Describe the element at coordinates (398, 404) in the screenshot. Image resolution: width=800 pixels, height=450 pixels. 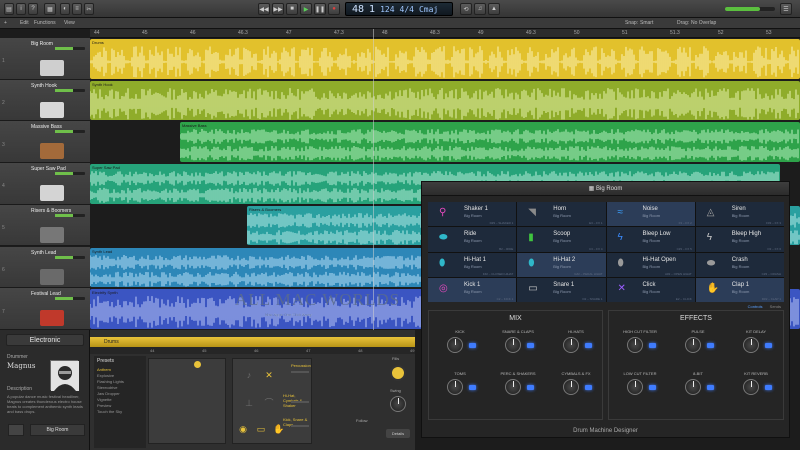
I see `swing-knob` at that location.